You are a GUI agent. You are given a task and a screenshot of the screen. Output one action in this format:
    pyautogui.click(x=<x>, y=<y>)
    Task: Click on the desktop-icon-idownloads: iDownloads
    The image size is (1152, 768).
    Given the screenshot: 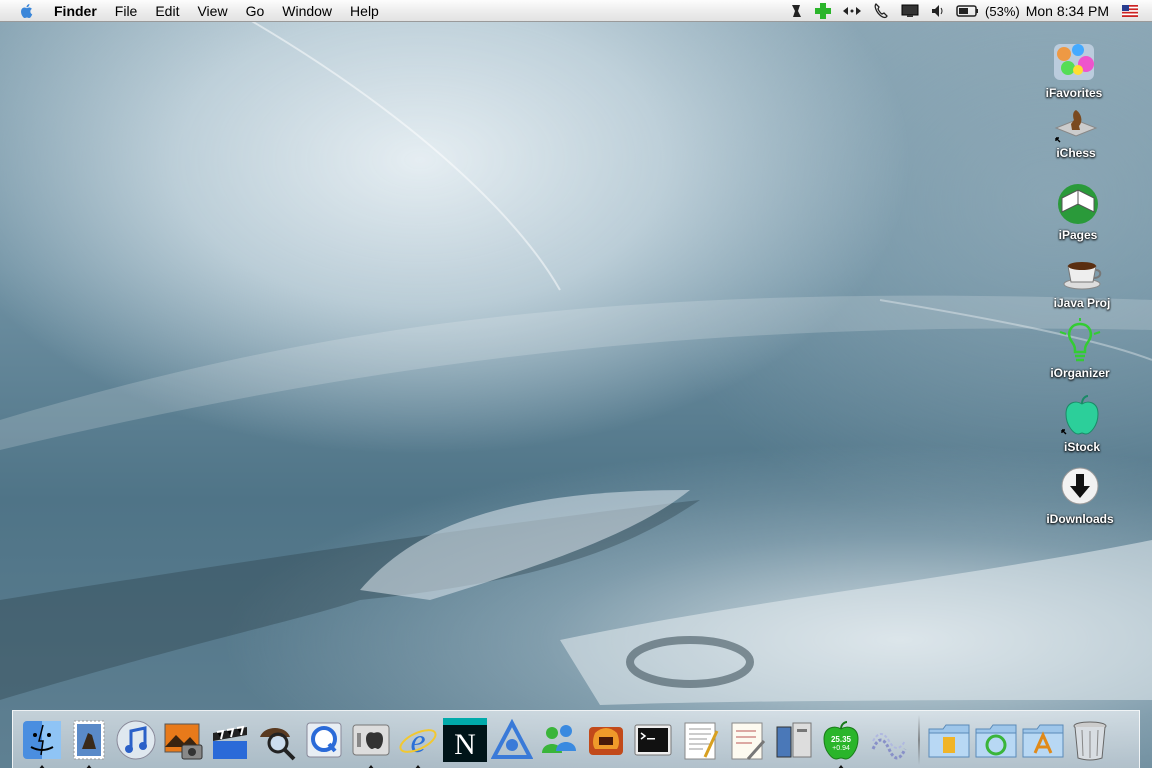 What is the action you would take?
    pyautogui.click(x=1080, y=495)
    